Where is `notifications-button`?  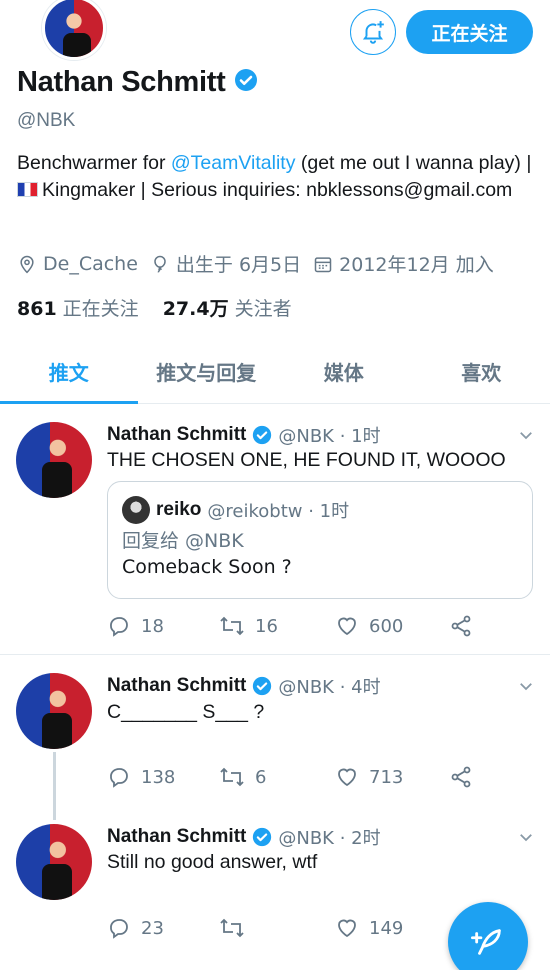 notifications-button is located at coordinates (373, 32).